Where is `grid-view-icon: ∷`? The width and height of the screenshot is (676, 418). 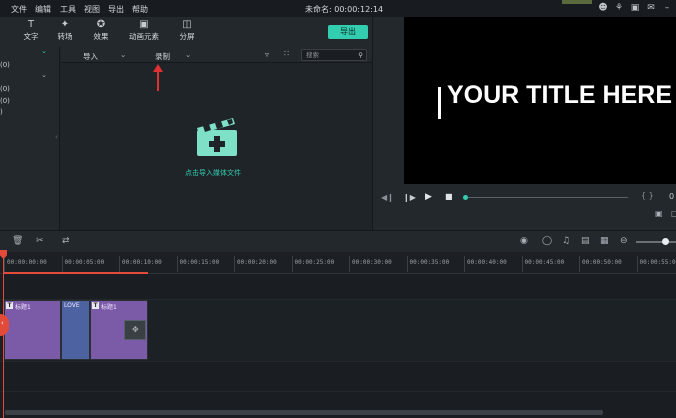 grid-view-icon: ∷ is located at coordinates (286, 53).